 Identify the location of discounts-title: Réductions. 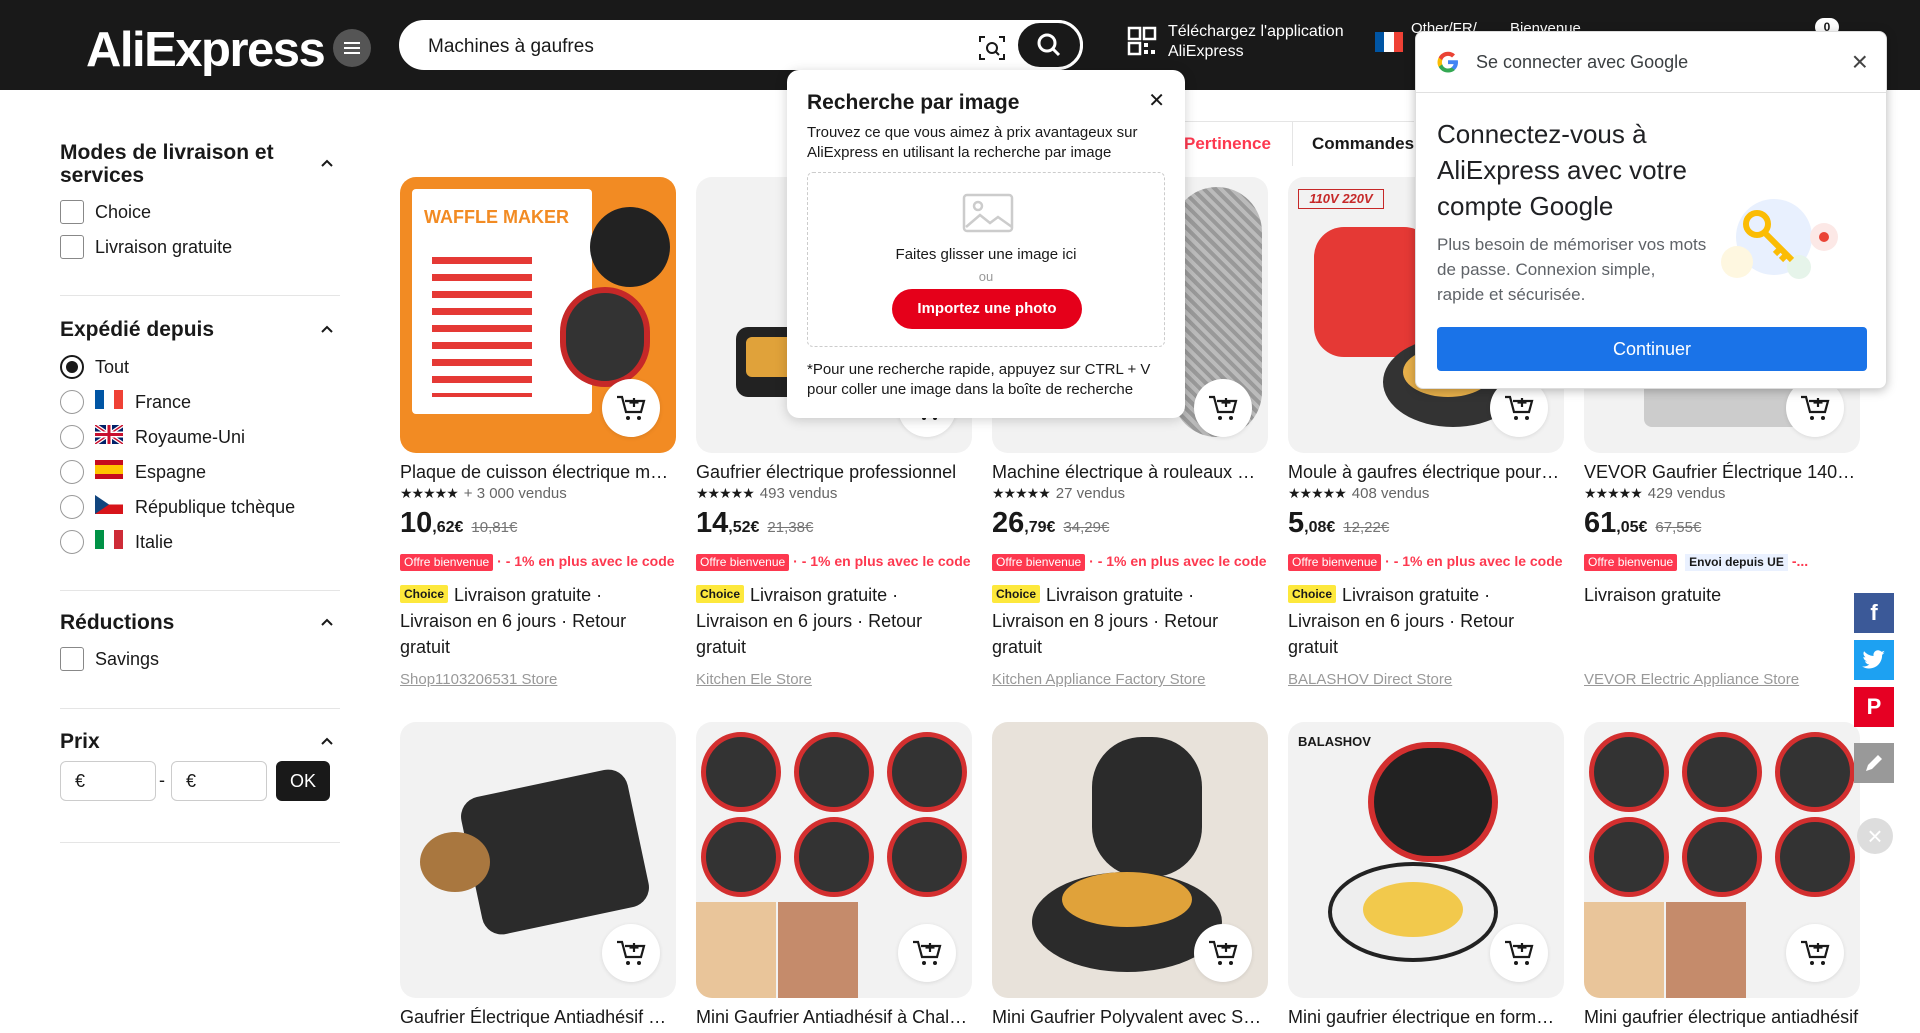
(117, 622).